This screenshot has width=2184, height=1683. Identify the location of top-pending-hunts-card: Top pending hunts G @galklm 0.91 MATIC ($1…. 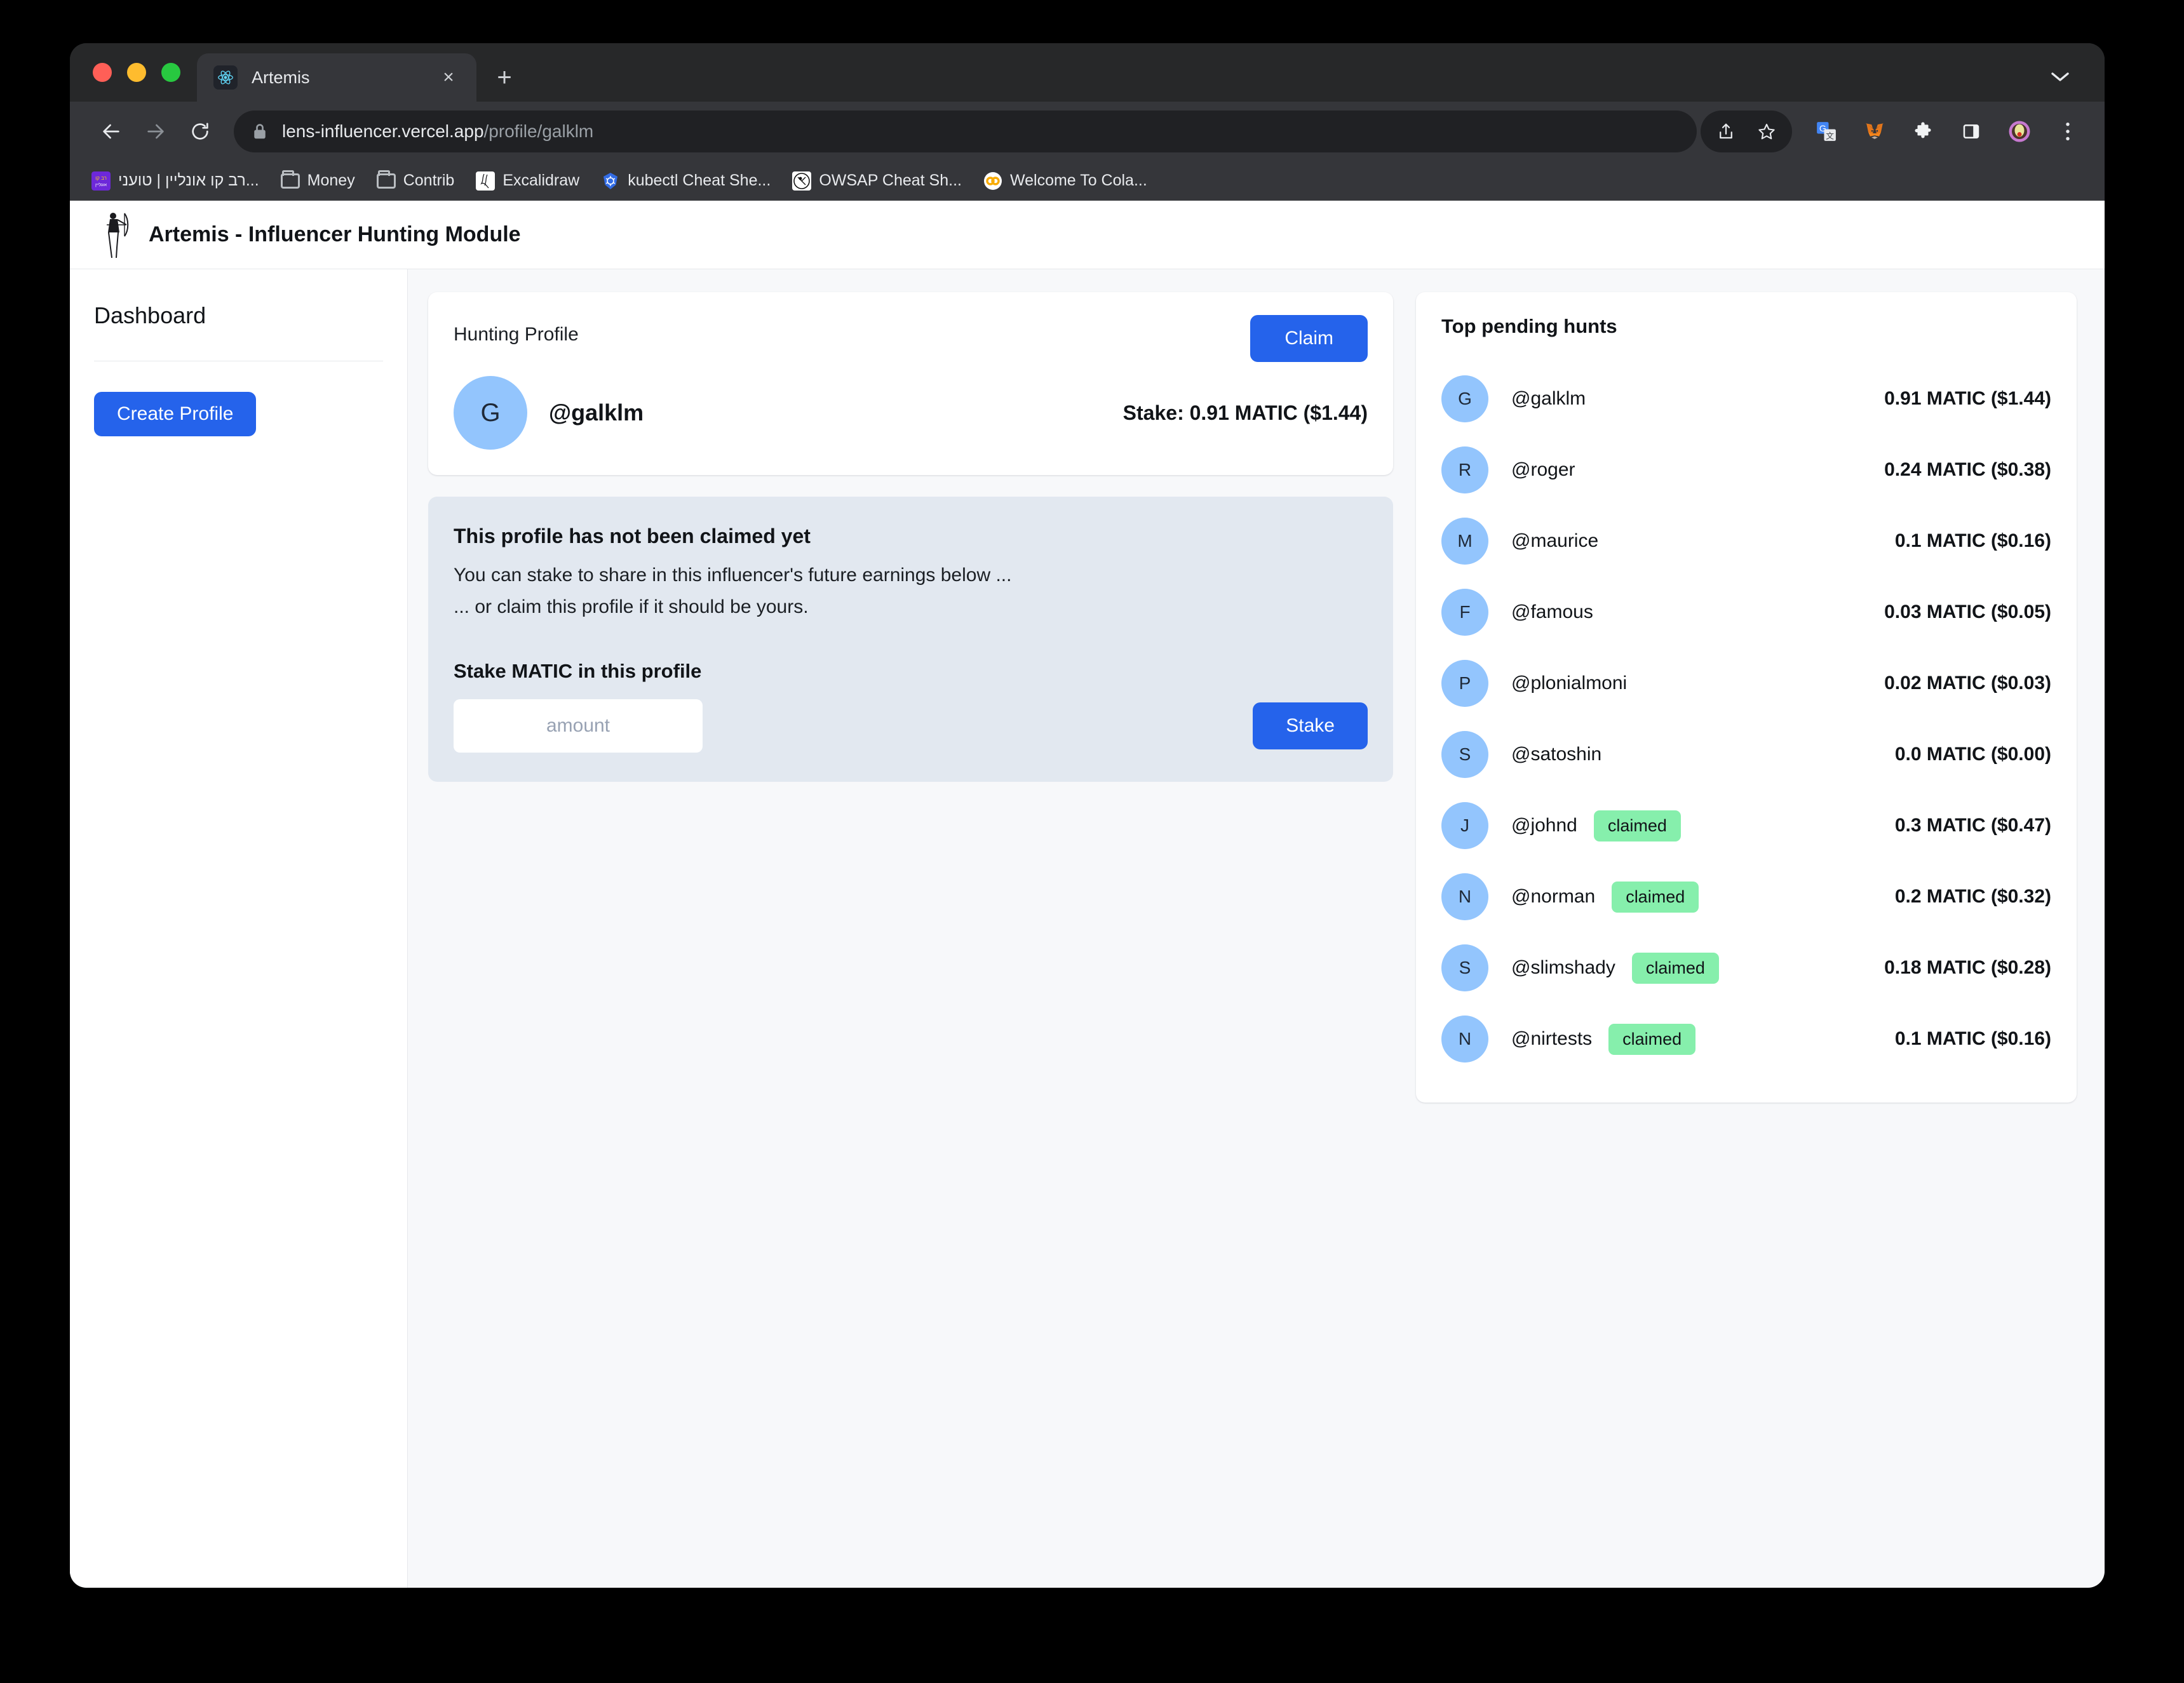
(1746, 697).